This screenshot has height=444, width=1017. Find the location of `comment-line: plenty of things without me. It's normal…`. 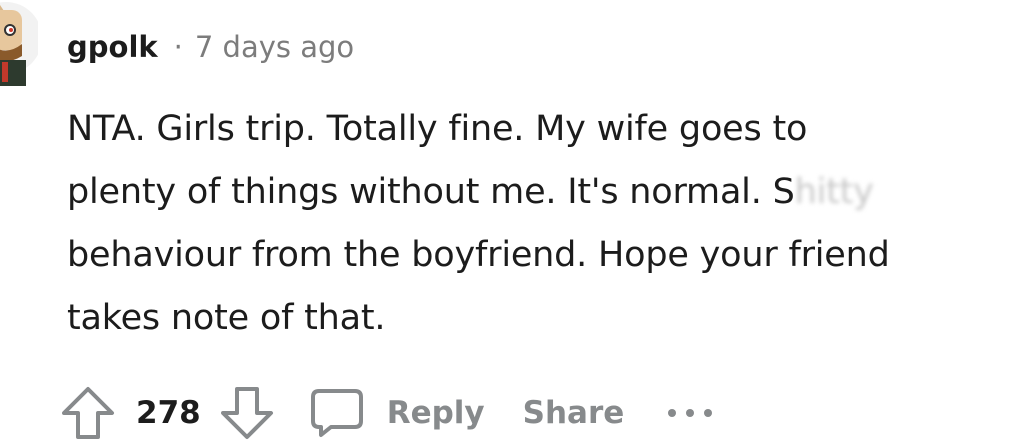

comment-line: plenty of things without me. It's normal… is located at coordinates (539, 192).